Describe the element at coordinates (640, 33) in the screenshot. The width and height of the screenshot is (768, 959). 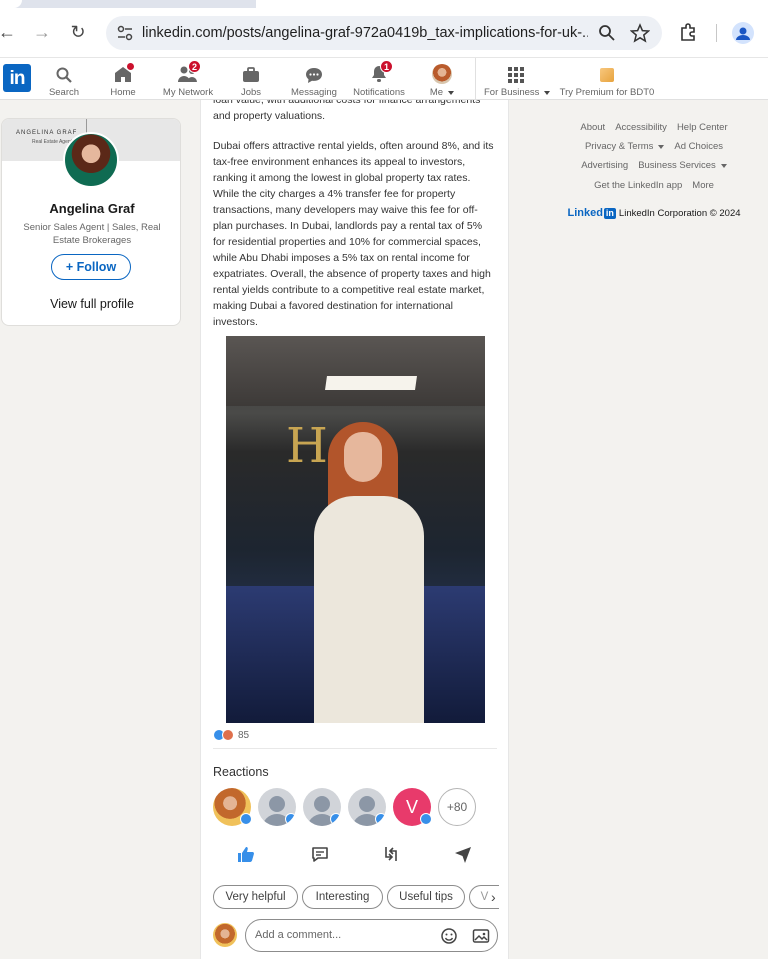
I see `bookmark-star-icon` at that location.